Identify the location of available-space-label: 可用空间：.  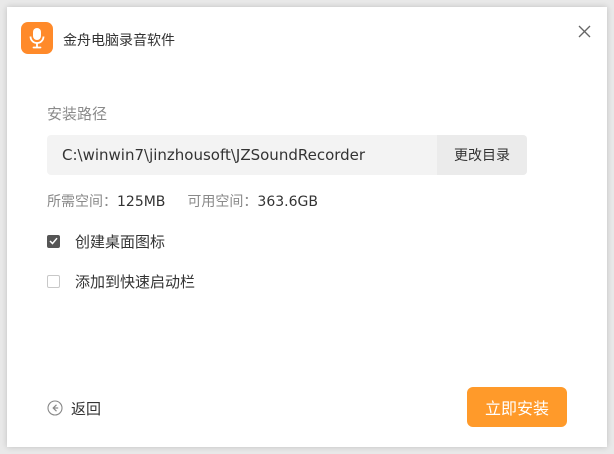
(222, 202).